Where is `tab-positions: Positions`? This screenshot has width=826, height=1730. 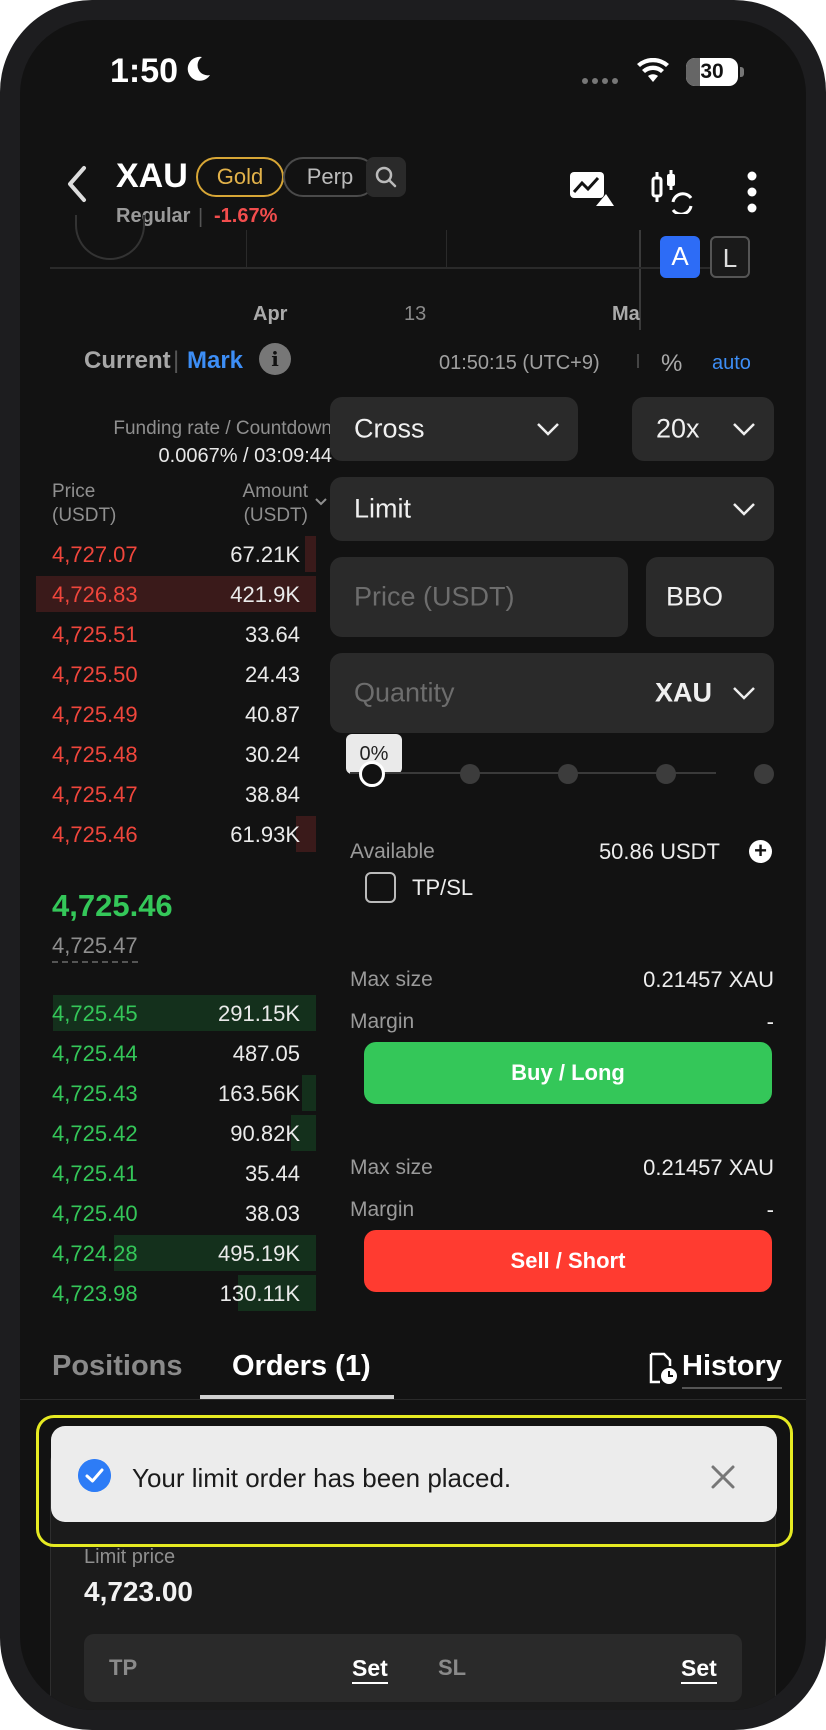 tab-positions: Positions is located at coordinates (117, 1366).